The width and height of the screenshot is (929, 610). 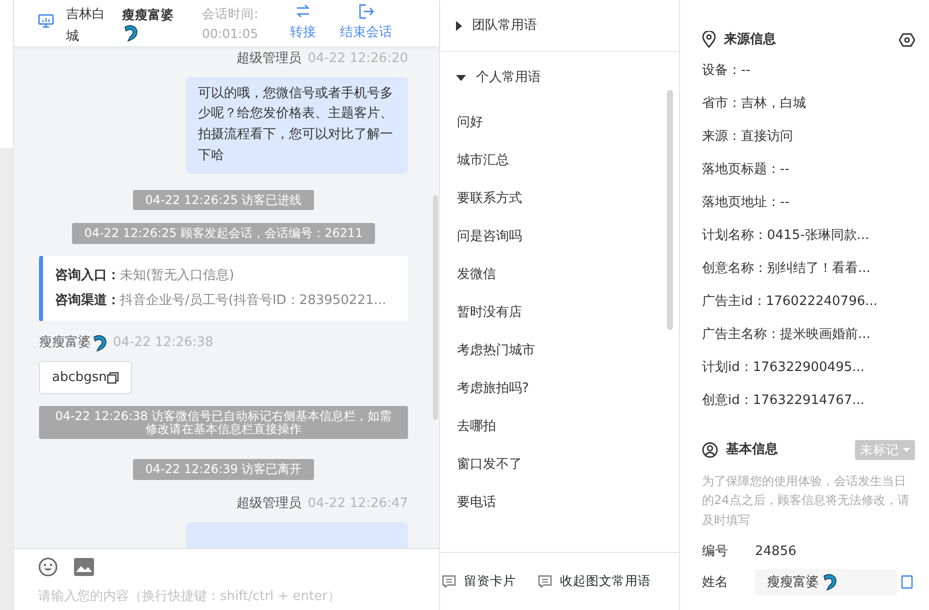 What do you see at coordinates (223, 233) in the screenshot?
I see `system-notice: 04-22 12:26:25 顾客发起会话，会话编号：26211` at bounding box center [223, 233].